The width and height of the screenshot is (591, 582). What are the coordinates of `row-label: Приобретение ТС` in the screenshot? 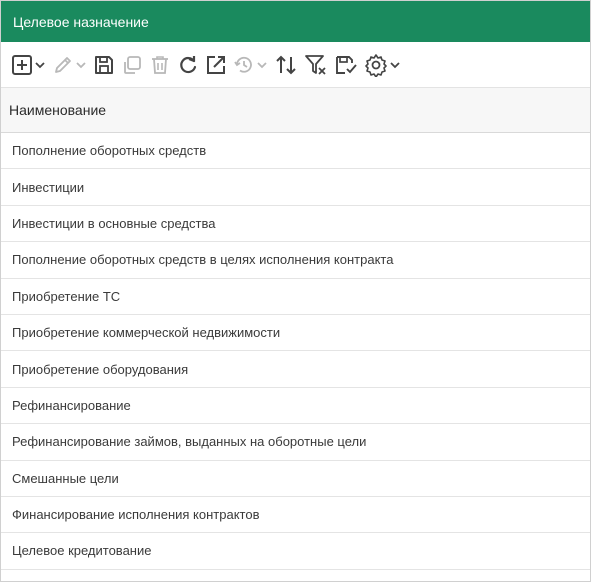 It's located at (66, 296).